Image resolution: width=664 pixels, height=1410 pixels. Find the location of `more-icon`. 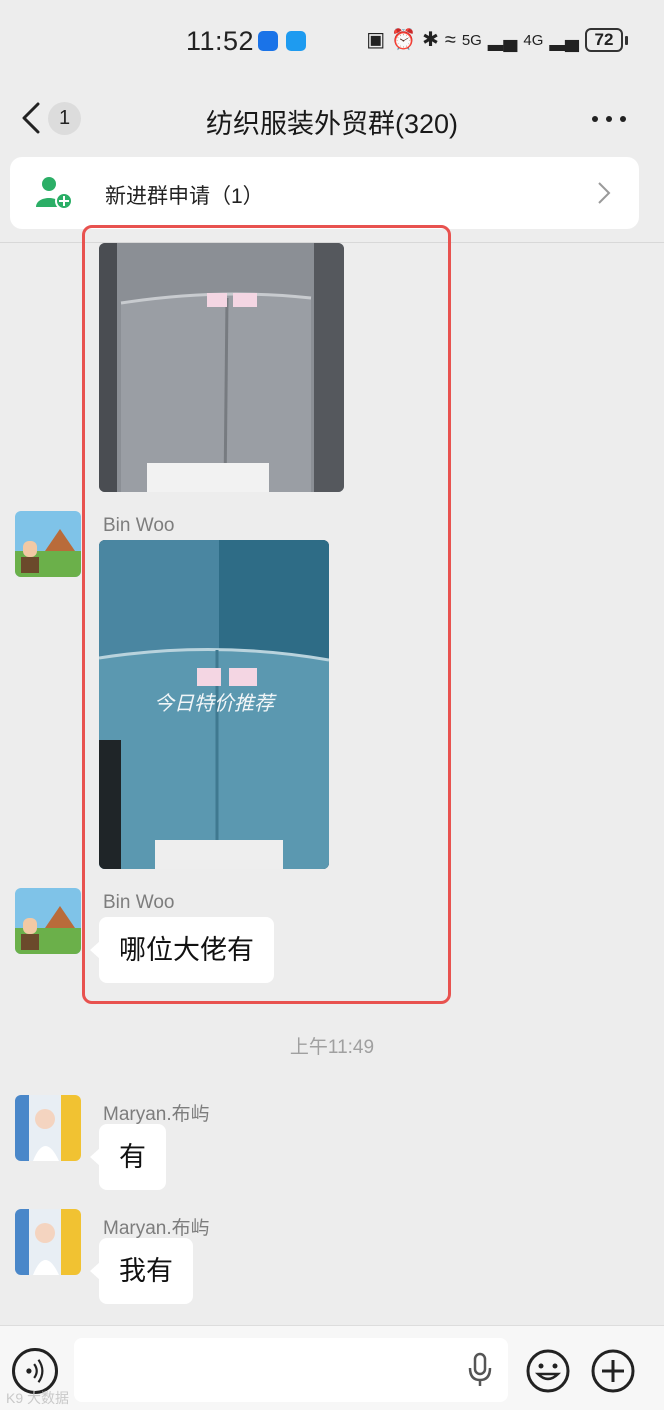

more-icon is located at coordinates (609, 120).